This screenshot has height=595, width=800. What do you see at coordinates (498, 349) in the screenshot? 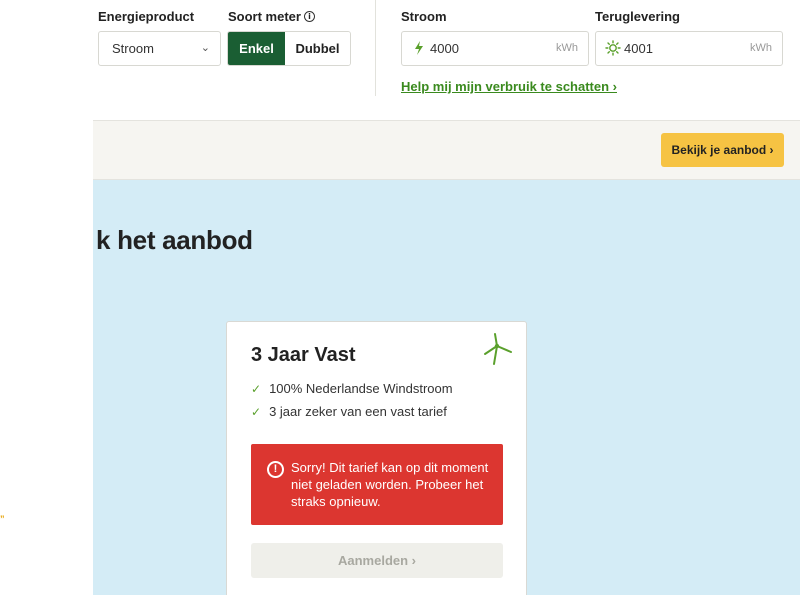
I see `windmill-icon` at bounding box center [498, 349].